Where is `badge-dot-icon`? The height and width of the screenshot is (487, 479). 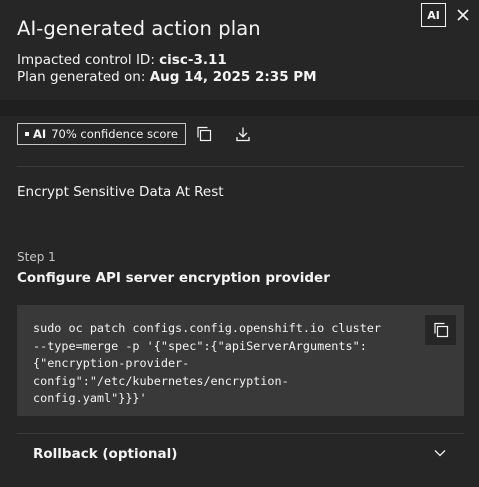
badge-dot-icon is located at coordinates (27, 134).